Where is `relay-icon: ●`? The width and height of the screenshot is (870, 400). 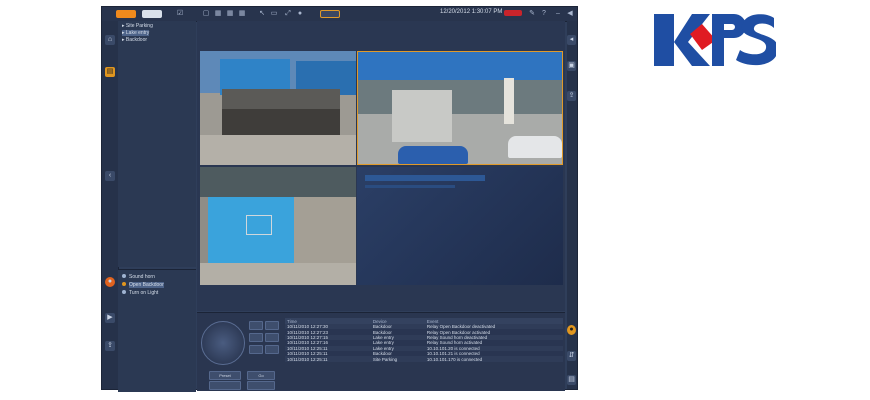 relay-icon: ● is located at coordinates (110, 282).